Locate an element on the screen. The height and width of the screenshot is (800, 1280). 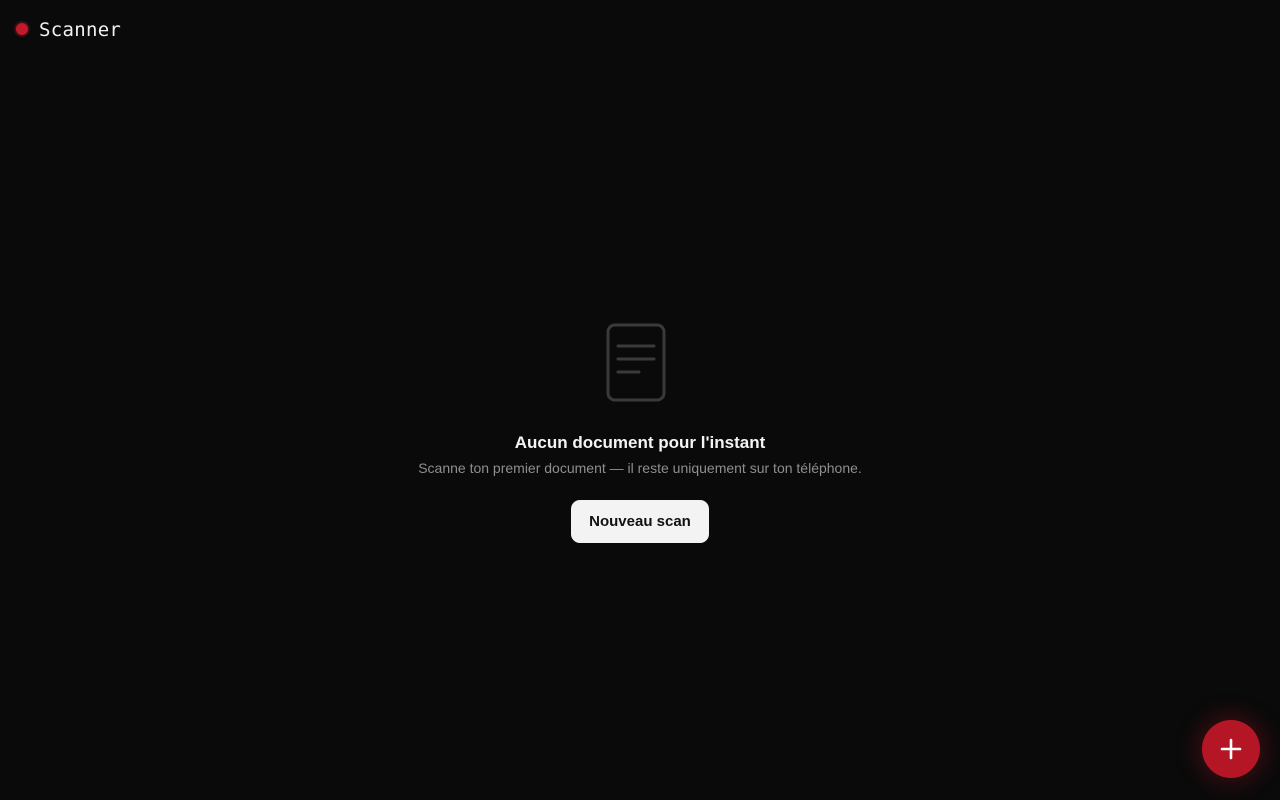
plus-icon is located at coordinates (1231, 749).